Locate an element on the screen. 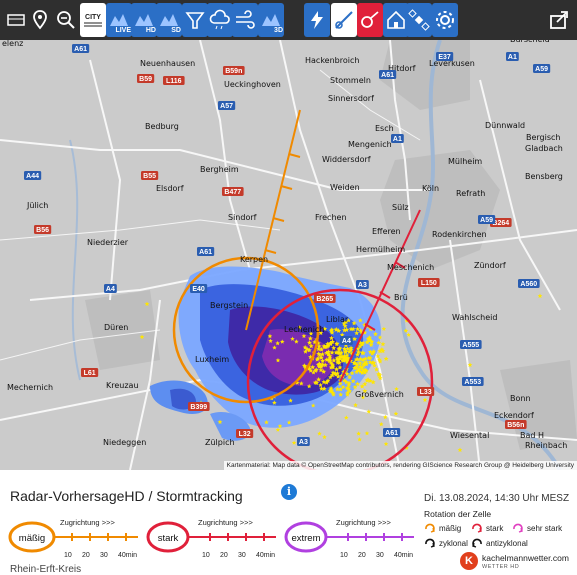 The width and height of the screenshot is (577, 575). road-label: B477 is located at coordinates (232, 192).